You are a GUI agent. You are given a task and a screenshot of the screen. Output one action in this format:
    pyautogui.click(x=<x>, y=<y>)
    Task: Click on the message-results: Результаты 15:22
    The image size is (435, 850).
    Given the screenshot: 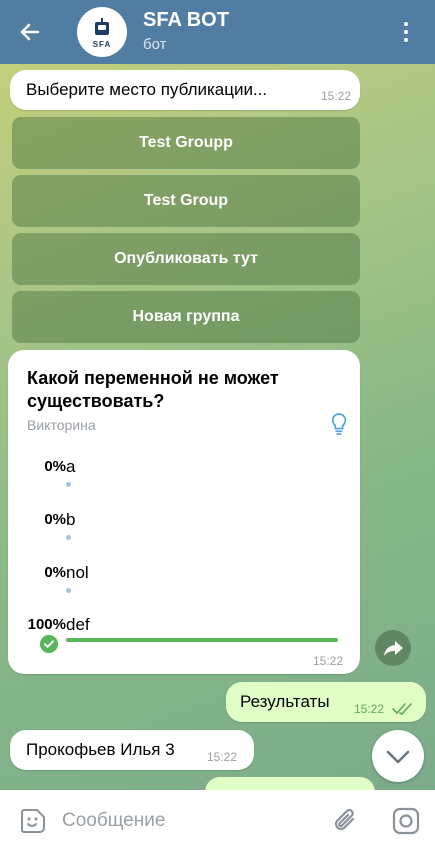 What is the action you would take?
    pyautogui.click(x=326, y=702)
    